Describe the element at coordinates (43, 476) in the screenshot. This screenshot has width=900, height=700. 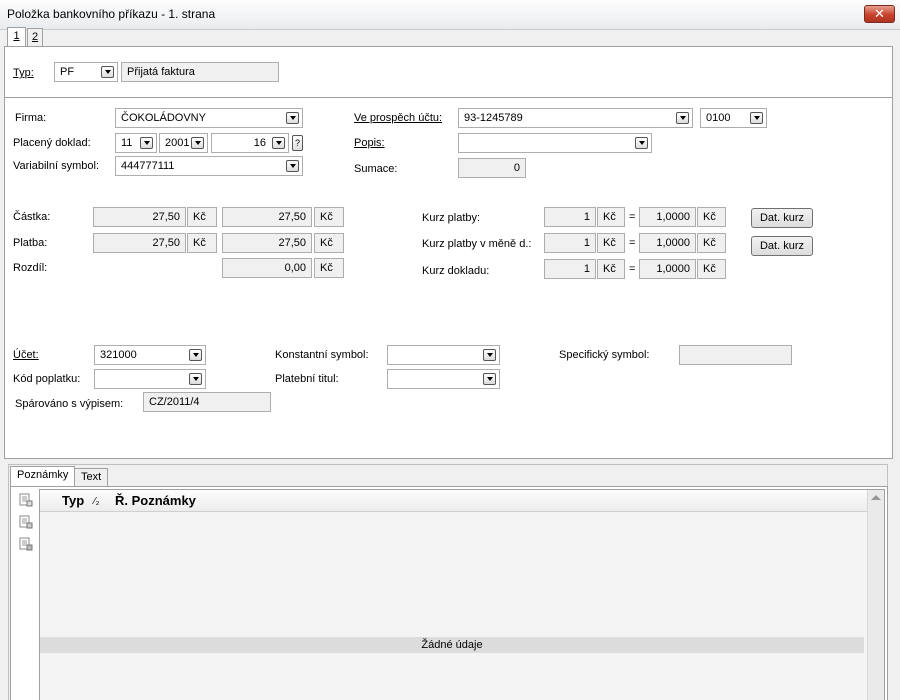
I see `tab-poznamky: Poznámky` at that location.